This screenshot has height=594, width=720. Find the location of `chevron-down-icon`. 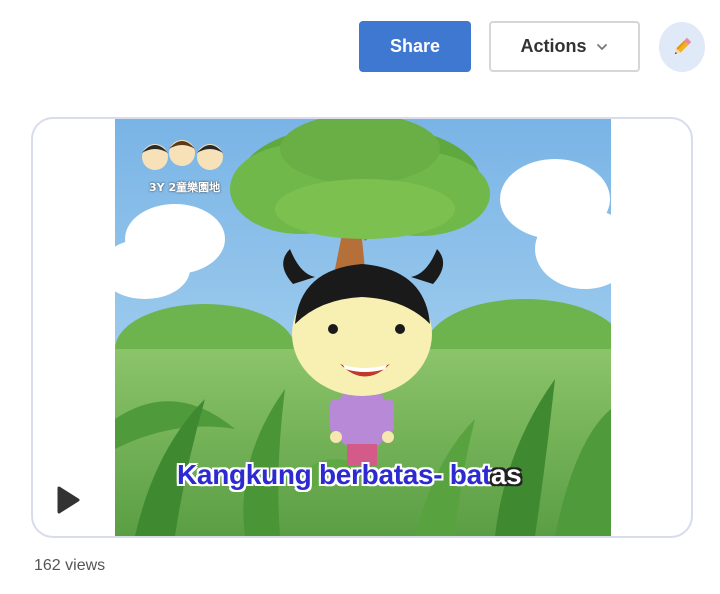

chevron-down-icon is located at coordinates (601, 46).